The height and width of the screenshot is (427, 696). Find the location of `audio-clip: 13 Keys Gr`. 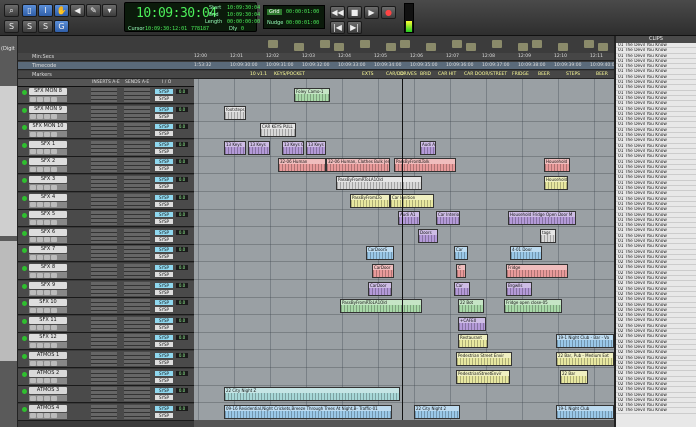

audio-clip: 13 Keys Gr is located at coordinates (293, 148).